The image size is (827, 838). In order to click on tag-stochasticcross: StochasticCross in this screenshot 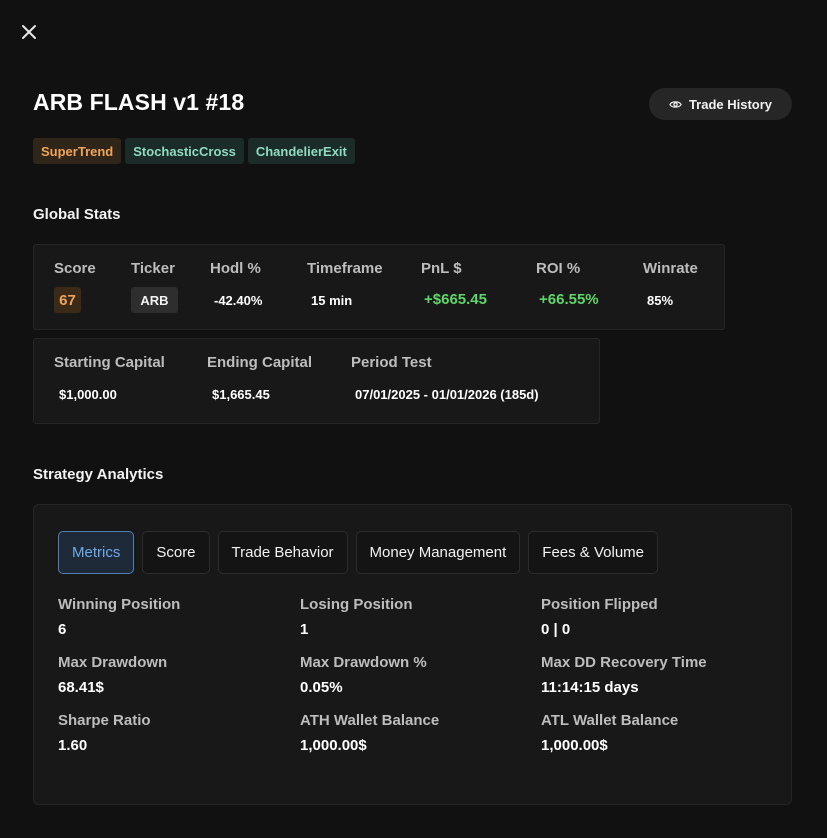, I will do `click(184, 151)`.